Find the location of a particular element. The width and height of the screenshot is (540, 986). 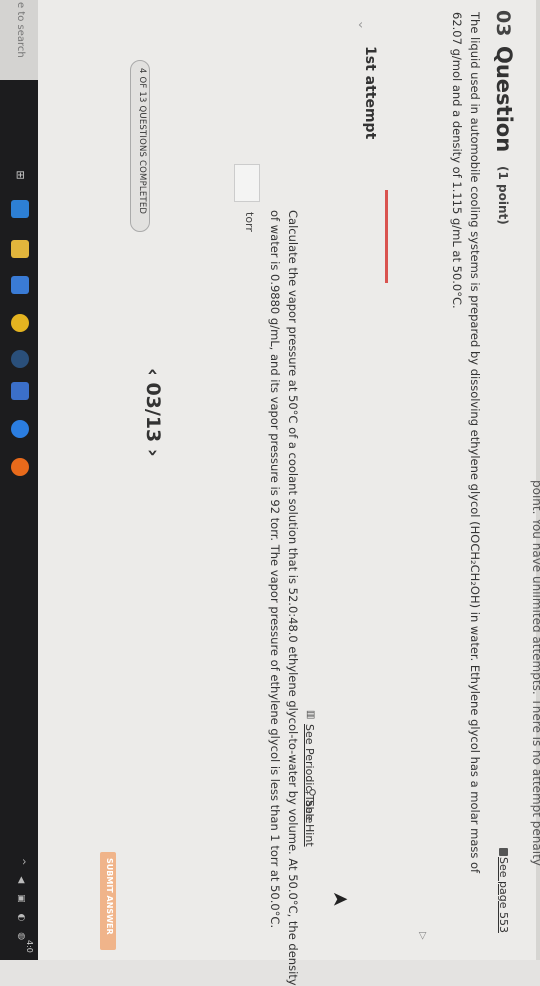

store-icon is located at coordinates (20, 285).